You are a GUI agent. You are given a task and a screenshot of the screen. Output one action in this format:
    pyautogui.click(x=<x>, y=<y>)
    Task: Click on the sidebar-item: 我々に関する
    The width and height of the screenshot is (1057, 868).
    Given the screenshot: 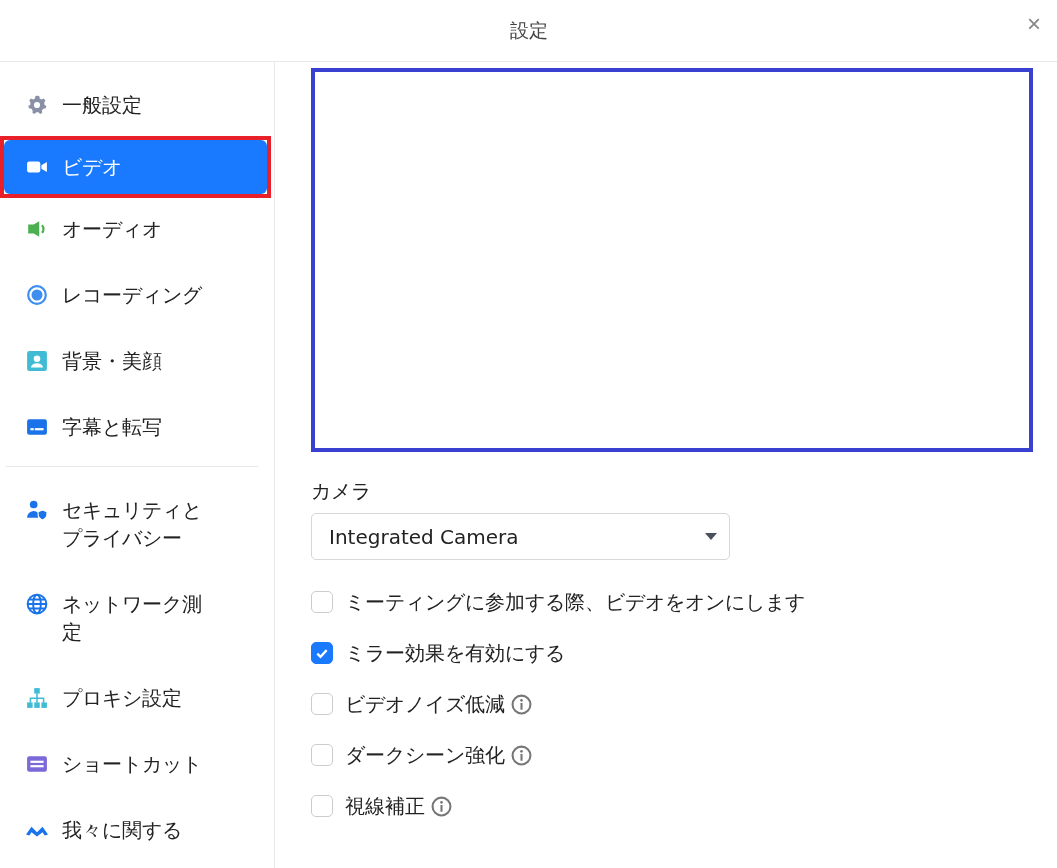 What is the action you would take?
    pyautogui.click(x=137, y=830)
    